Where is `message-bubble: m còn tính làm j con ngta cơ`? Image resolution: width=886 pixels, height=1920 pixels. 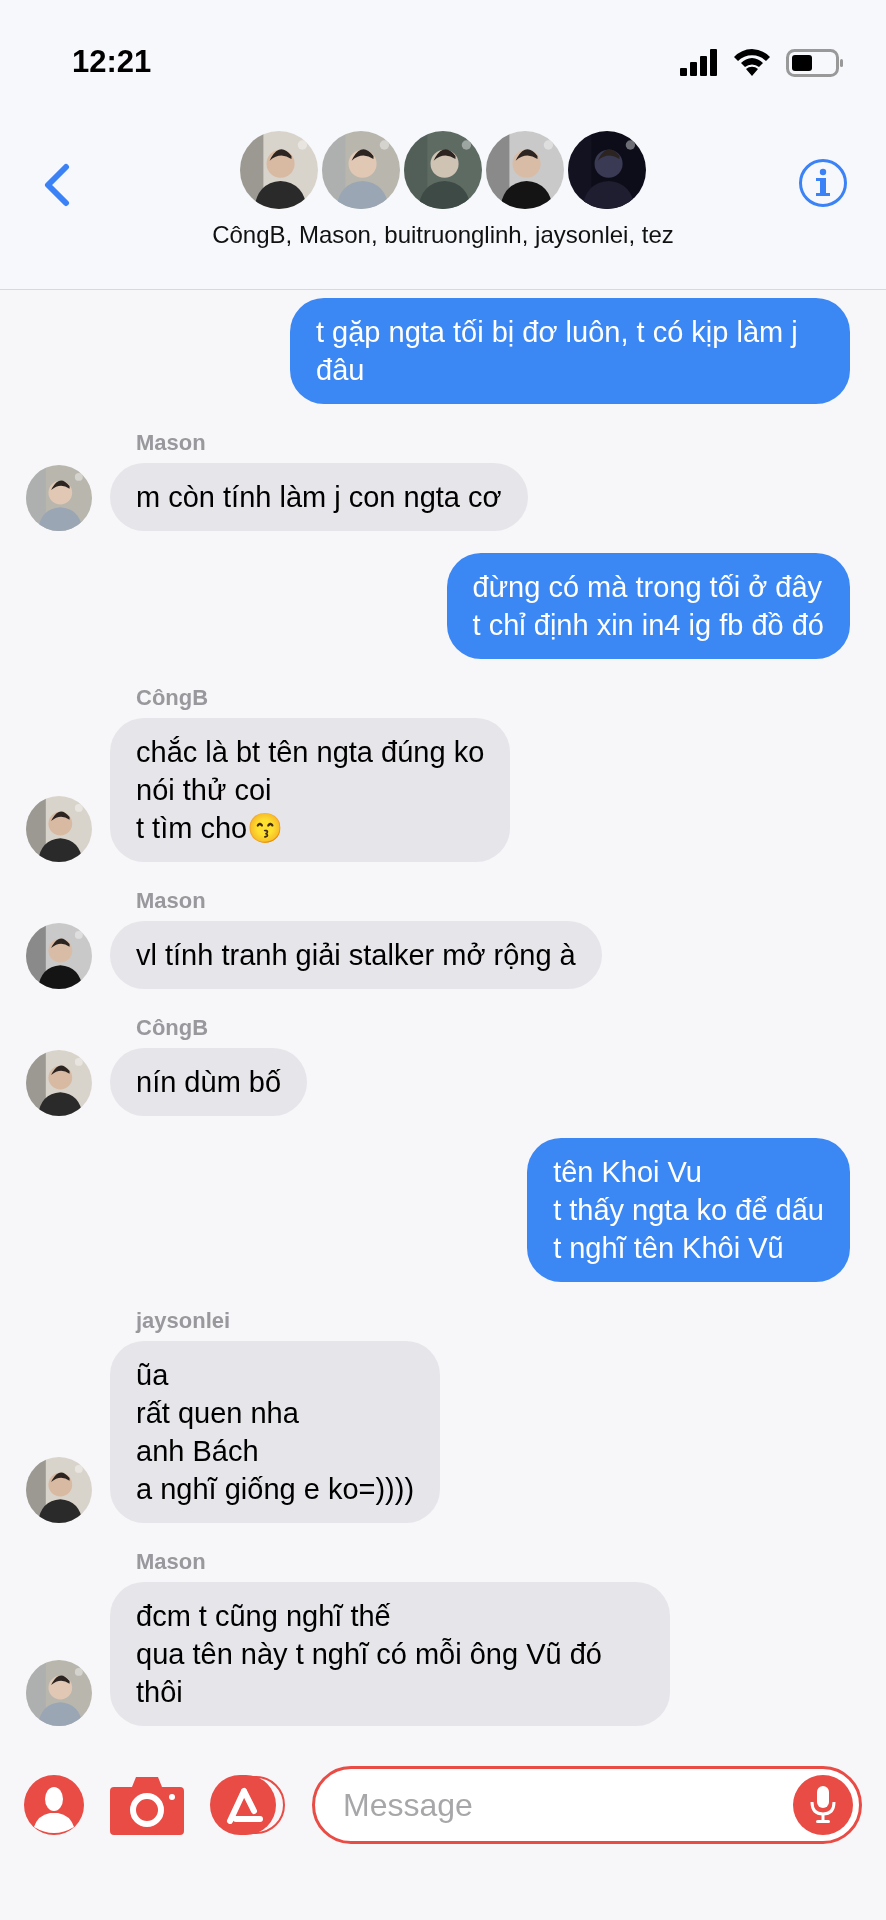 message-bubble: m còn tính làm j con ngta cơ is located at coordinates (319, 497).